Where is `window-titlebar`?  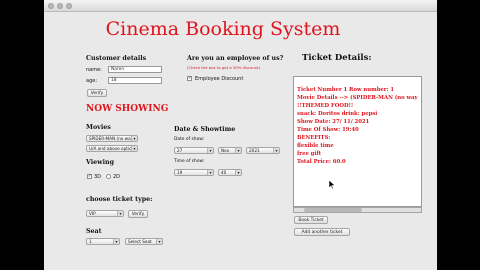 window-titlebar is located at coordinates (240, 6).